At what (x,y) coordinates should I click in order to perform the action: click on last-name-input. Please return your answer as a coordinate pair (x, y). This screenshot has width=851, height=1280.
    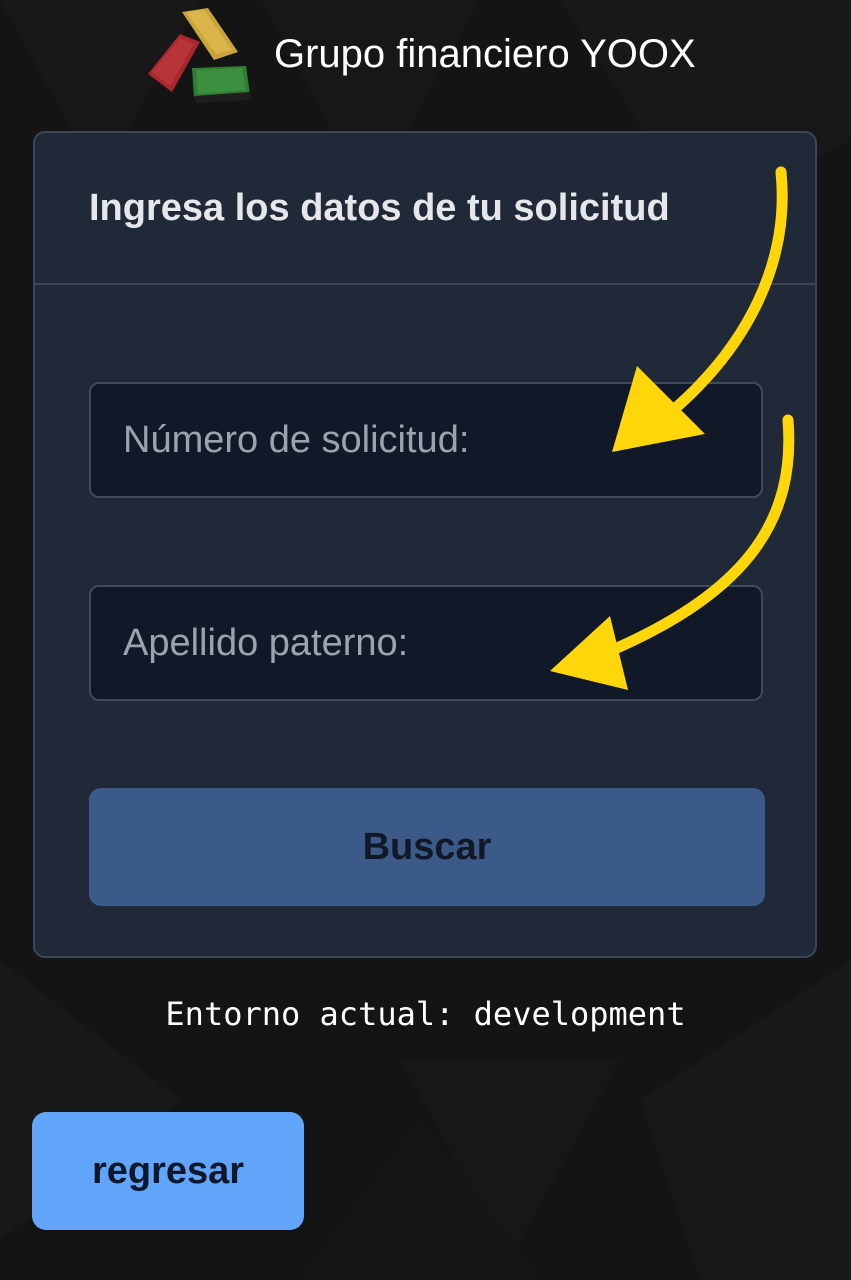
    Looking at the image, I should click on (426, 643).